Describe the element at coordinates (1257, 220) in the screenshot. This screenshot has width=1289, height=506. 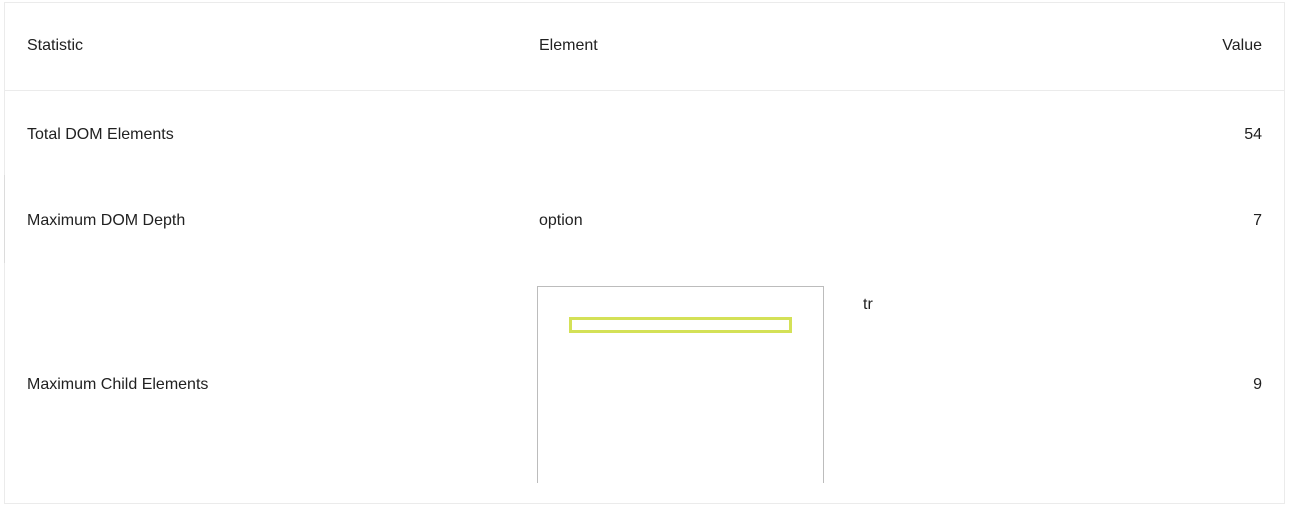
I see `row-value: 7` at that location.